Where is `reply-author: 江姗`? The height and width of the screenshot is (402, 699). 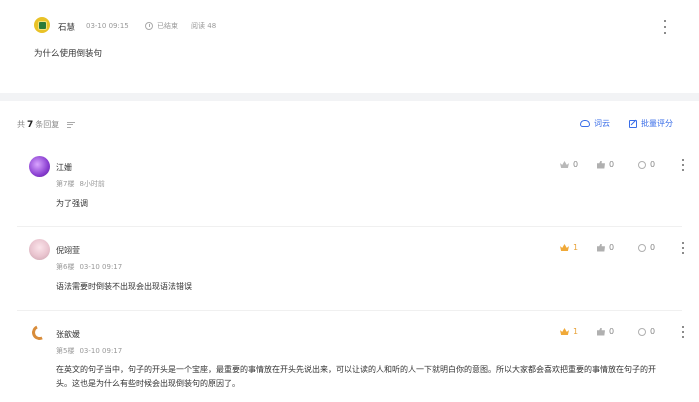
reply-author: 江姗 is located at coordinates (64, 167).